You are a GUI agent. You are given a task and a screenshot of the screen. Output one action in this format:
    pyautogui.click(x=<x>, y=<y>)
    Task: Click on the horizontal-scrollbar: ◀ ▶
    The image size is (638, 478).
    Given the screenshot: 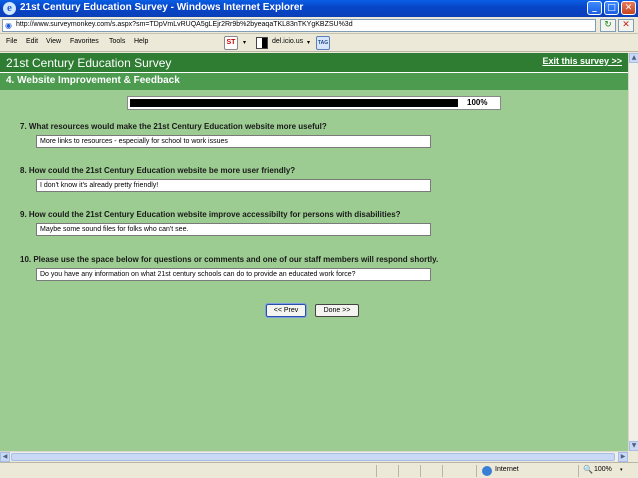 What is the action you would take?
    pyautogui.click(x=314, y=456)
    